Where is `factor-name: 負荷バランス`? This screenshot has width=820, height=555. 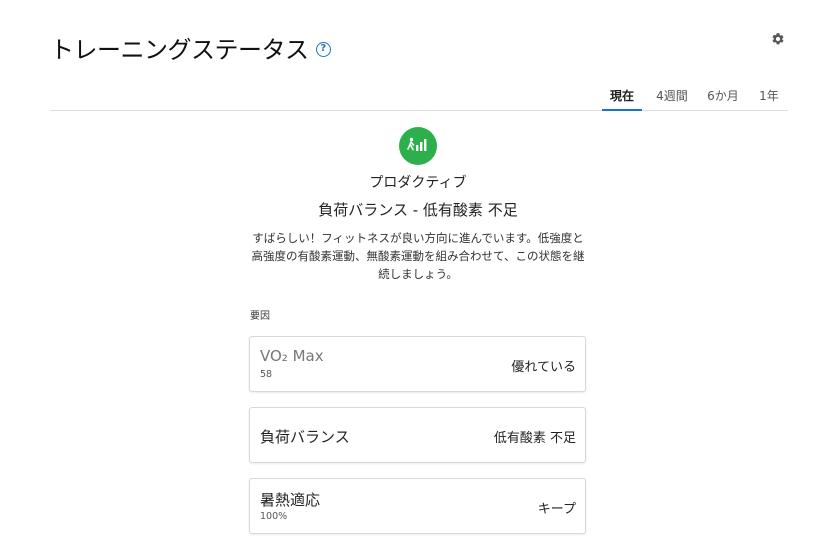 factor-name: 負荷バランス is located at coordinates (305, 437).